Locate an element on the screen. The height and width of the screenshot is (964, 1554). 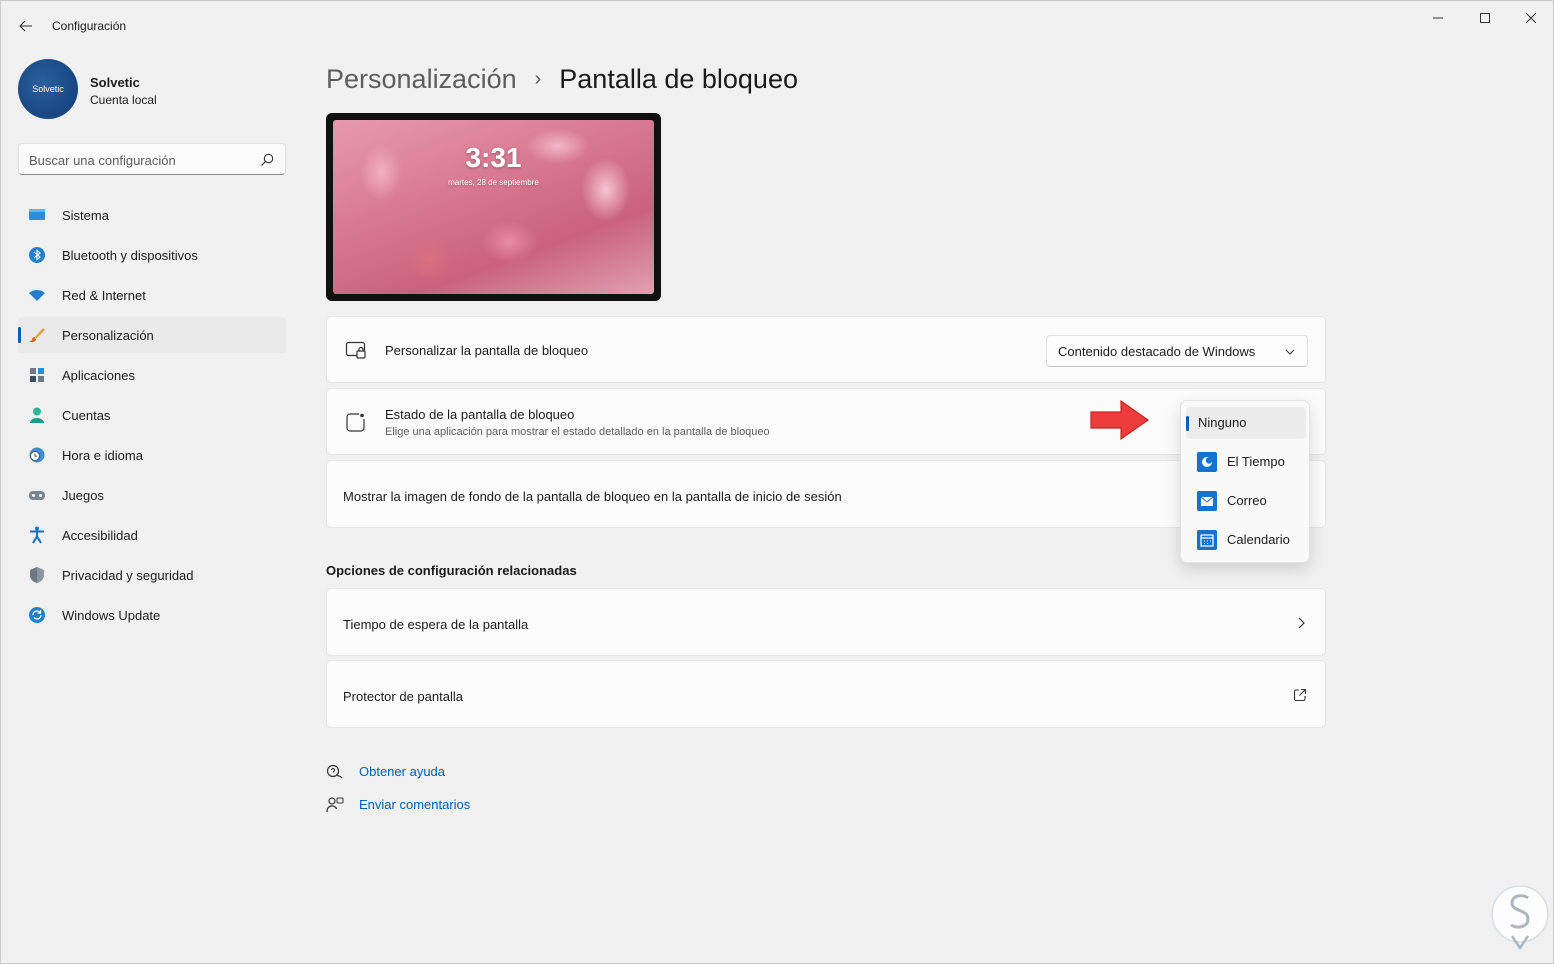
personalize-lock-screen-label: Personalizar la pantalla de bloqueo is located at coordinates (487, 350).